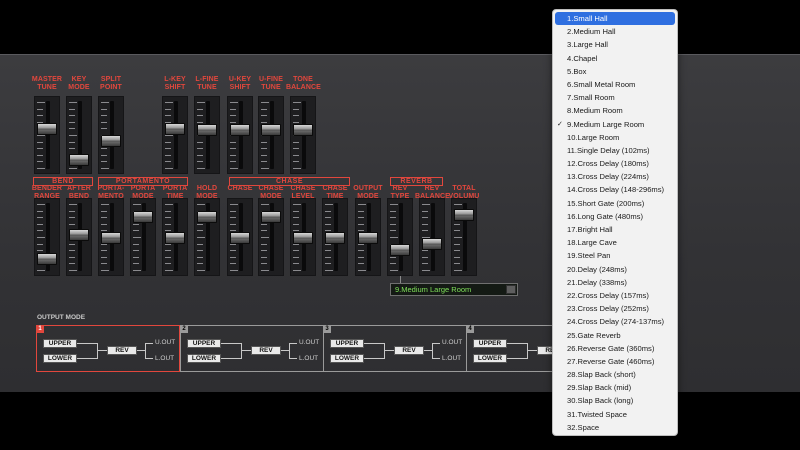 This screenshot has width=800, height=450. What do you see at coordinates (615, 361) in the screenshot?
I see `reverb-menu-item: 27.Reverse Gate (460ms)` at bounding box center [615, 361].